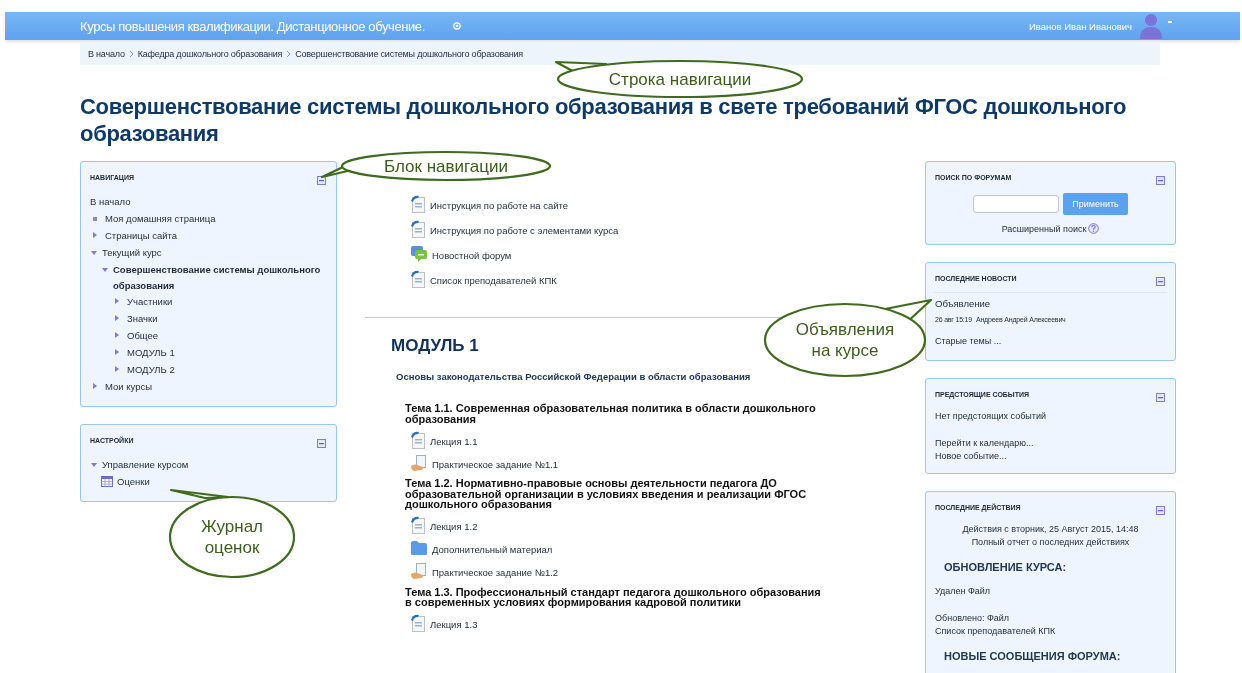 The image size is (1242, 673). What do you see at coordinates (446, 166) in the screenshot?
I see `callout-label: Блок навигации` at bounding box center [446, 166].